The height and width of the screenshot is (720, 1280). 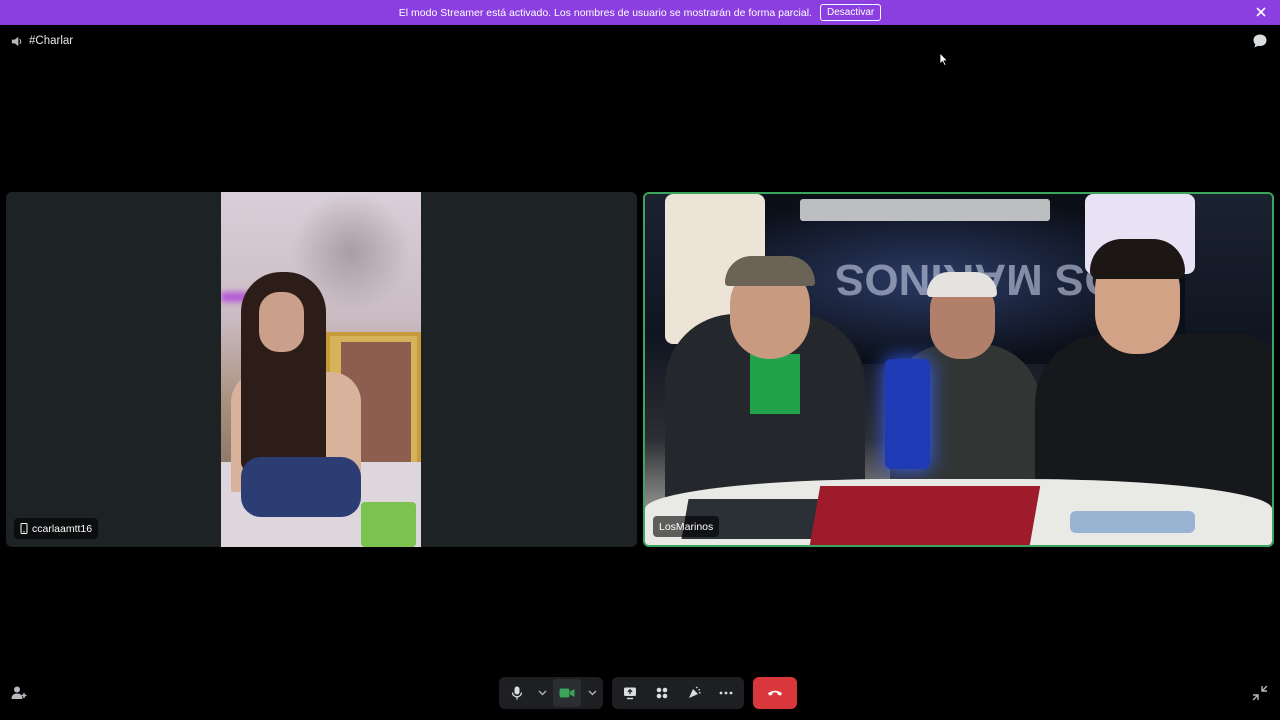 I want to click on audio-video-group, so click(x=551, y=693).